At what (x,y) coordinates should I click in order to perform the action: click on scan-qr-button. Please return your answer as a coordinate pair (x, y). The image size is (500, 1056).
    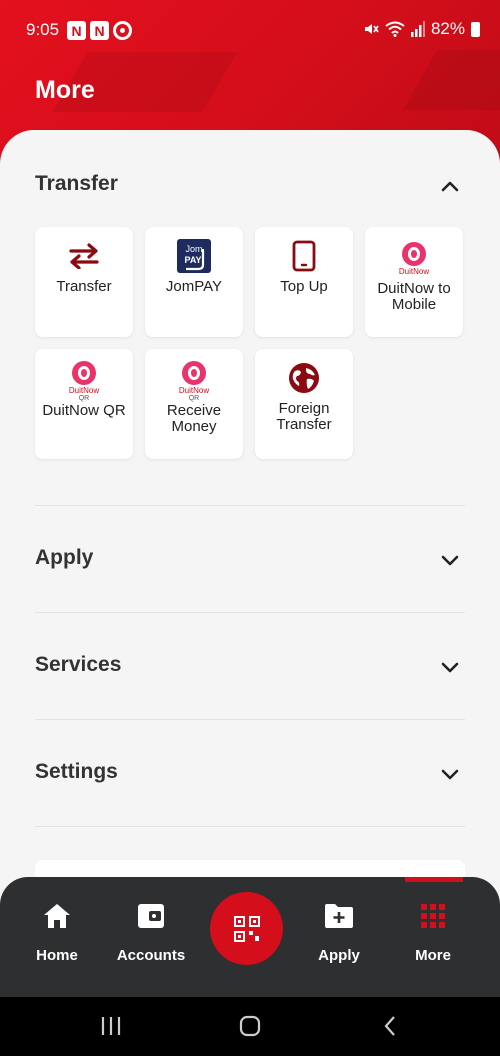
    Looking at the image, I should click on (246, 928).